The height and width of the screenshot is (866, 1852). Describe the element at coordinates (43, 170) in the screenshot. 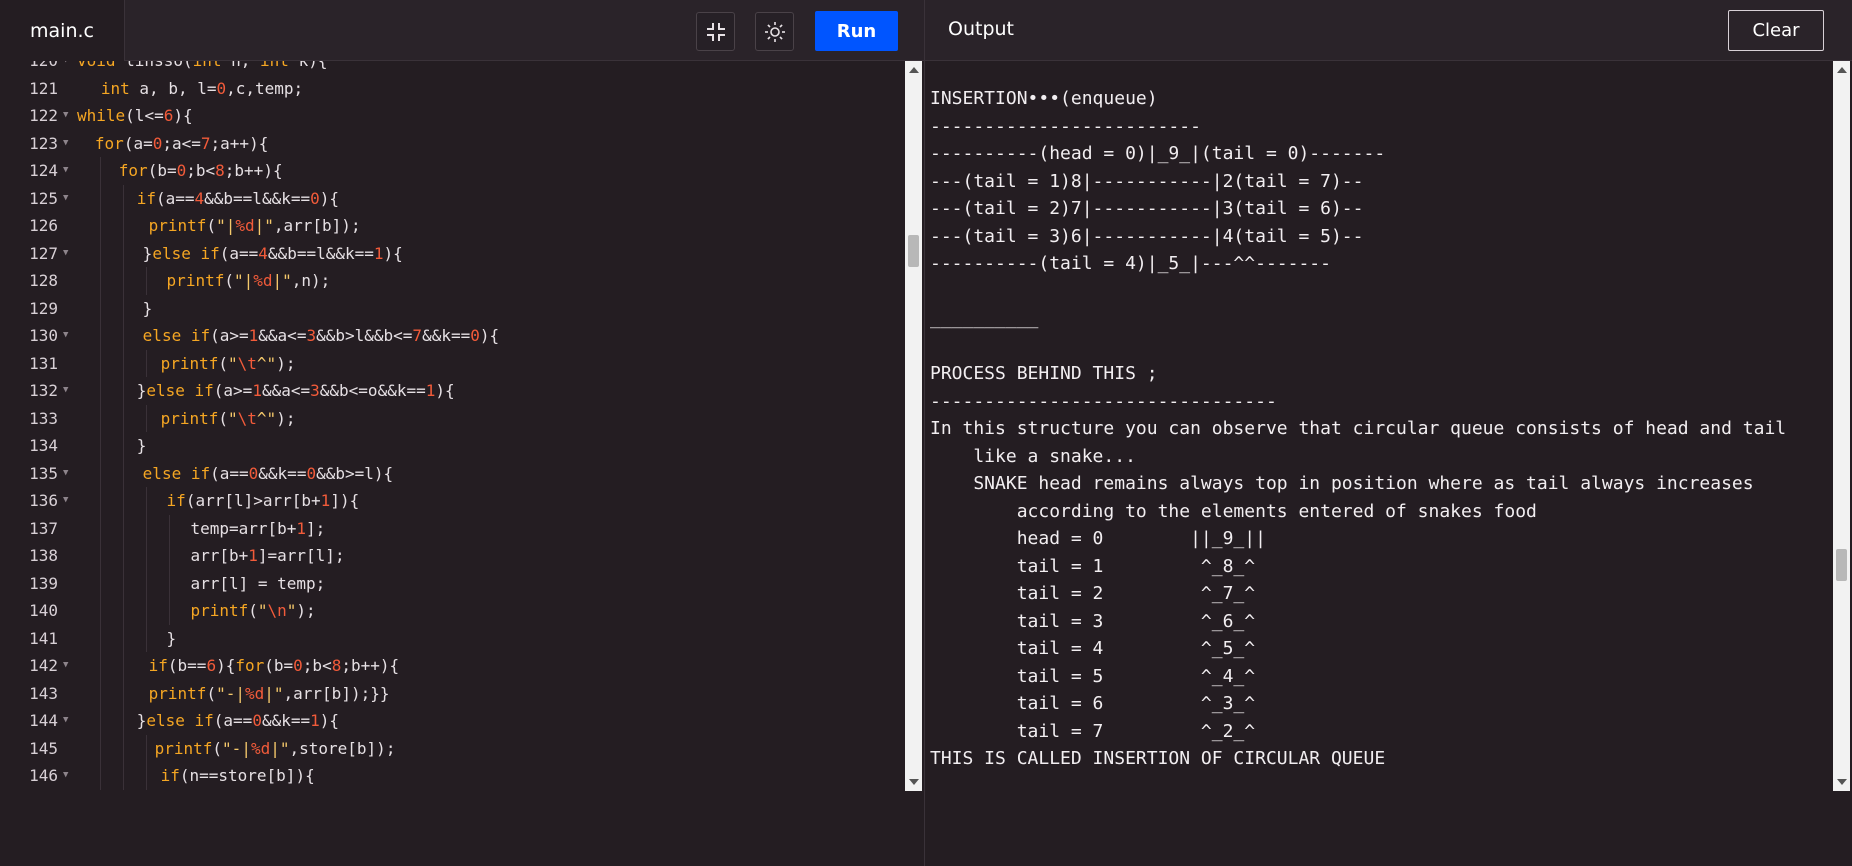

I see `line-number: 124` at that location.